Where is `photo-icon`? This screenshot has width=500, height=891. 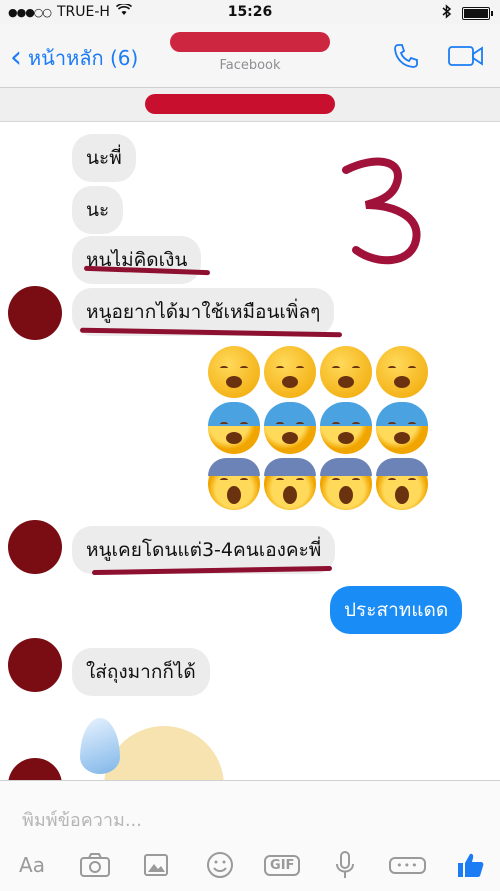 photo-icon is located at coordinates (157, 865).